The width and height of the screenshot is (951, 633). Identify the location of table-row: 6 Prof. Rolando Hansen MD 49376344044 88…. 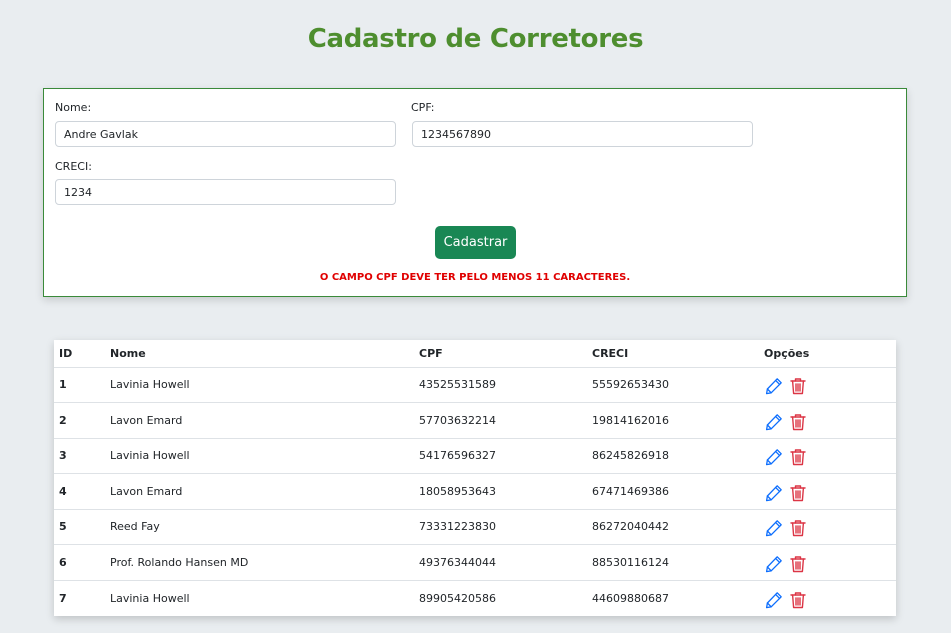
(475, 562).